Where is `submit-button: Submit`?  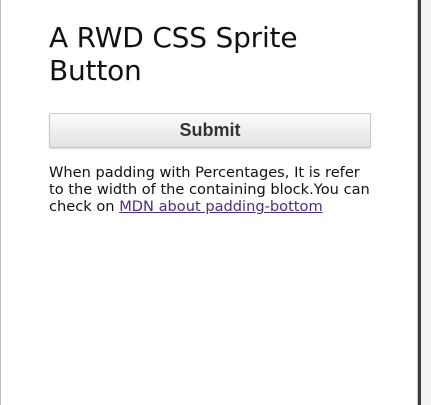 submit-button: Submit is located at coordinates (210, 130).